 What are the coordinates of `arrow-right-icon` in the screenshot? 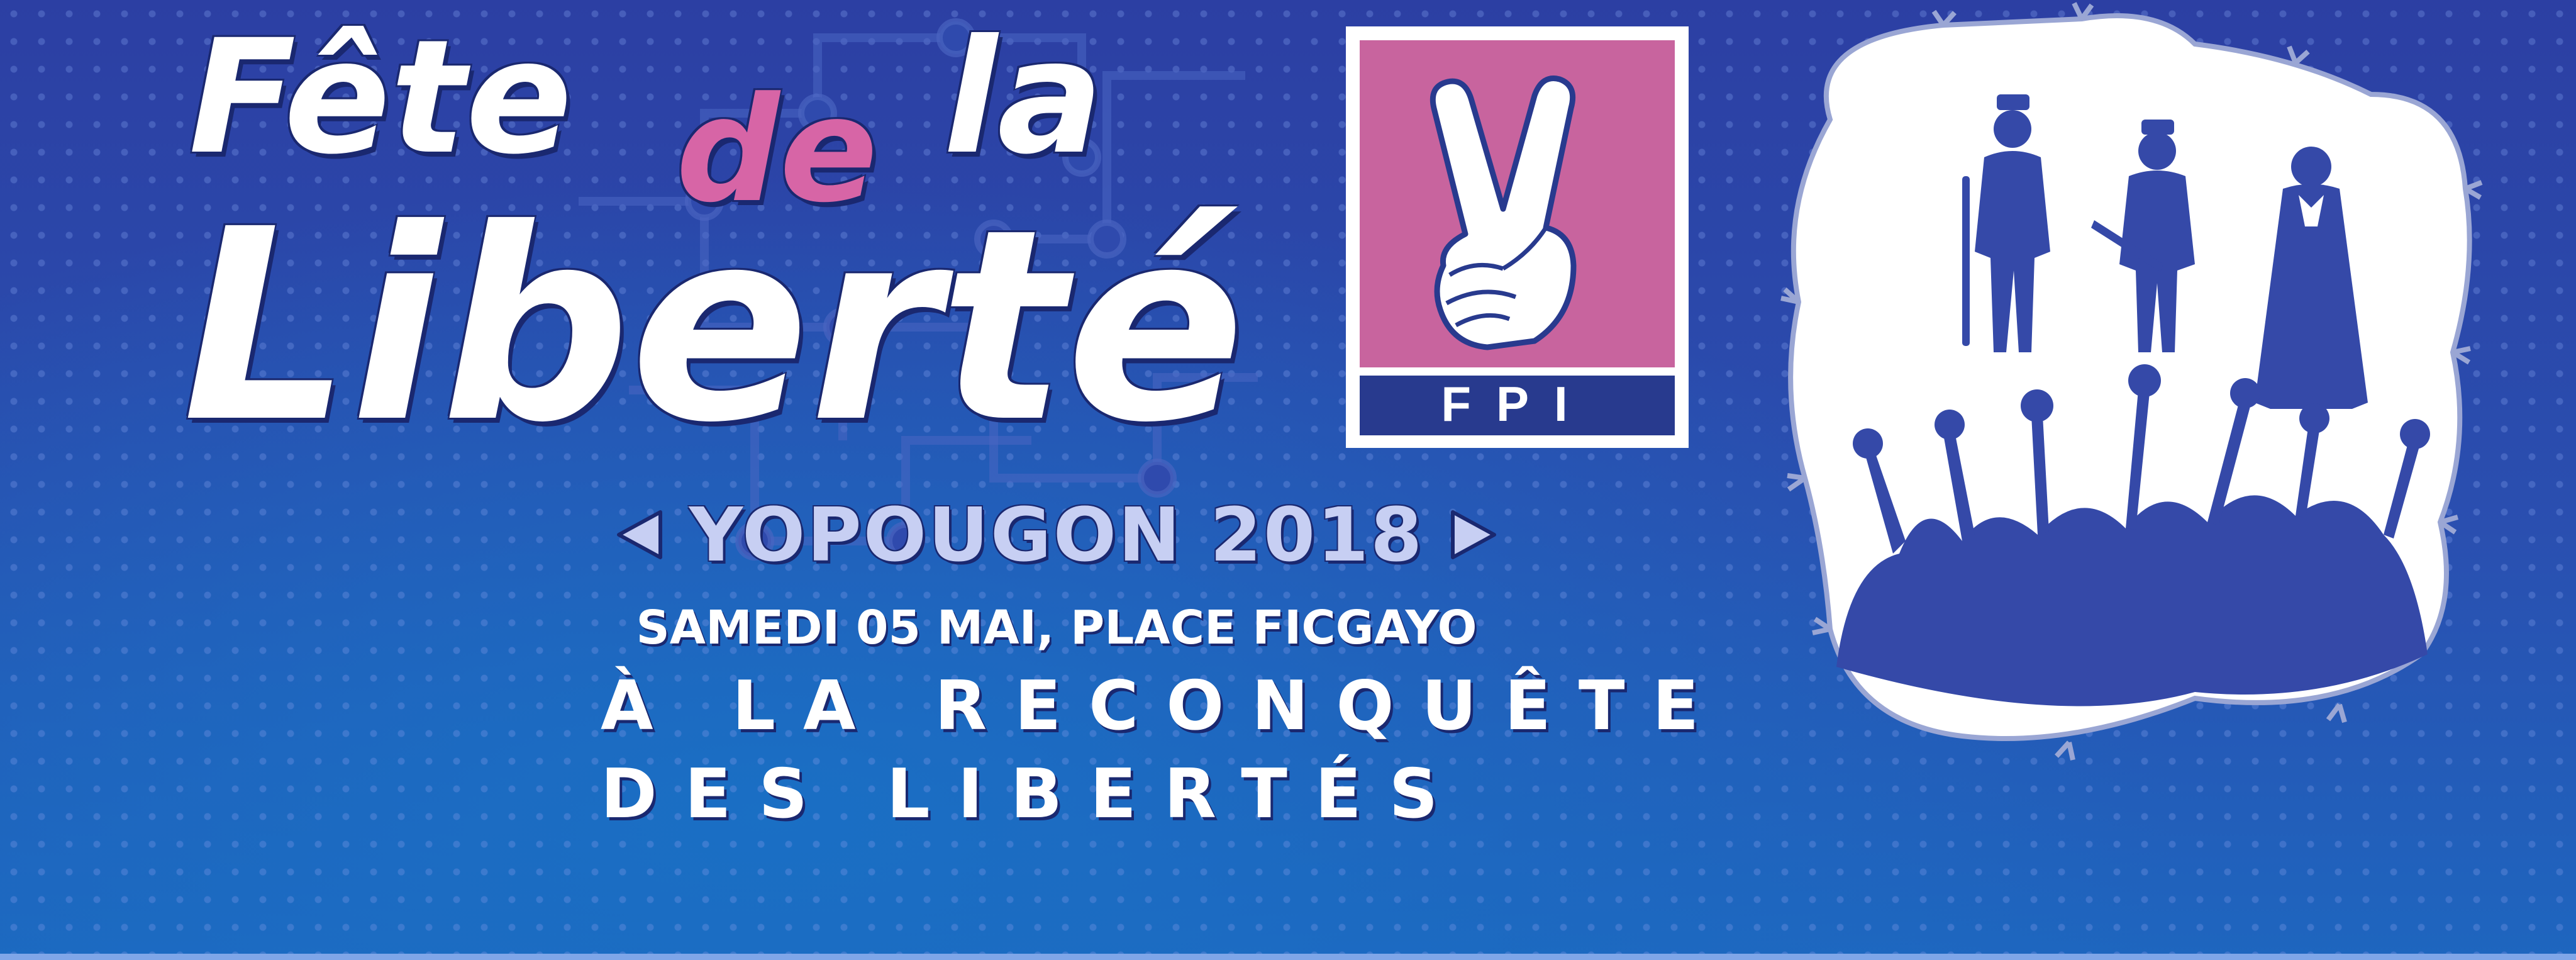 It's located at (1474, 534).